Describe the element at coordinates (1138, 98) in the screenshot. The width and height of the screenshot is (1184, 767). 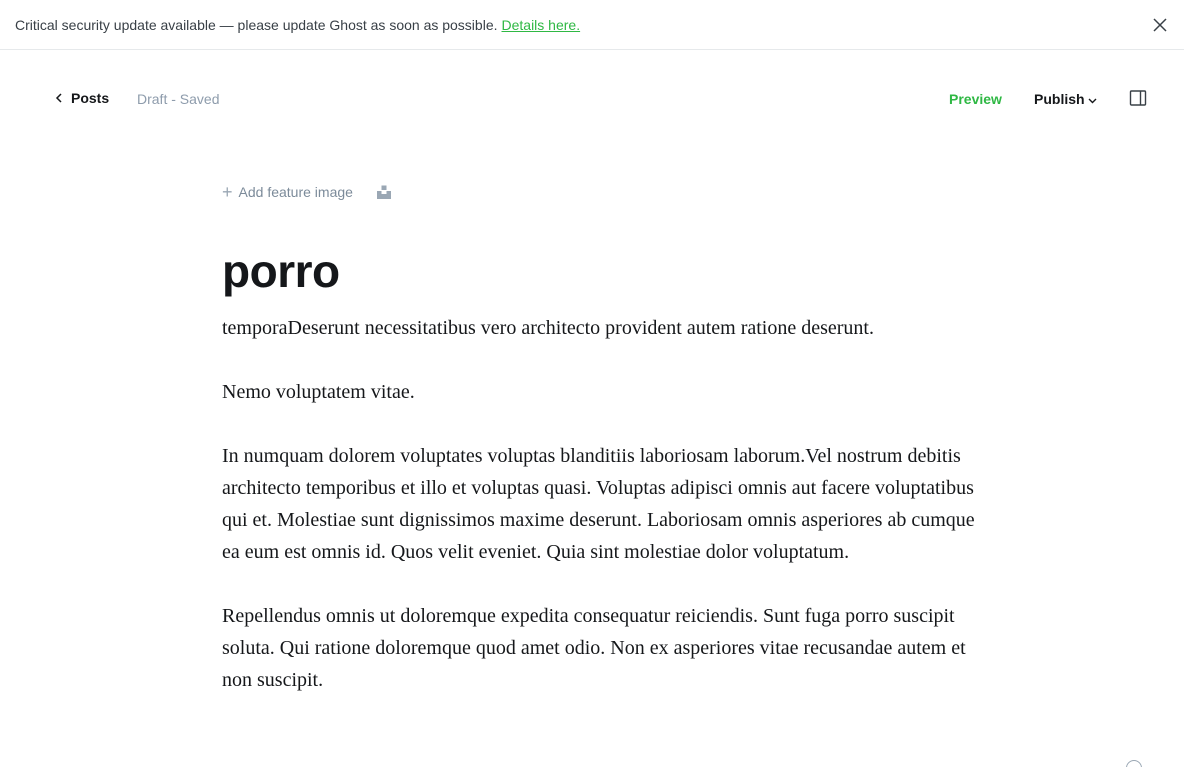
I see `sidebar-toggle-icon` at that location.